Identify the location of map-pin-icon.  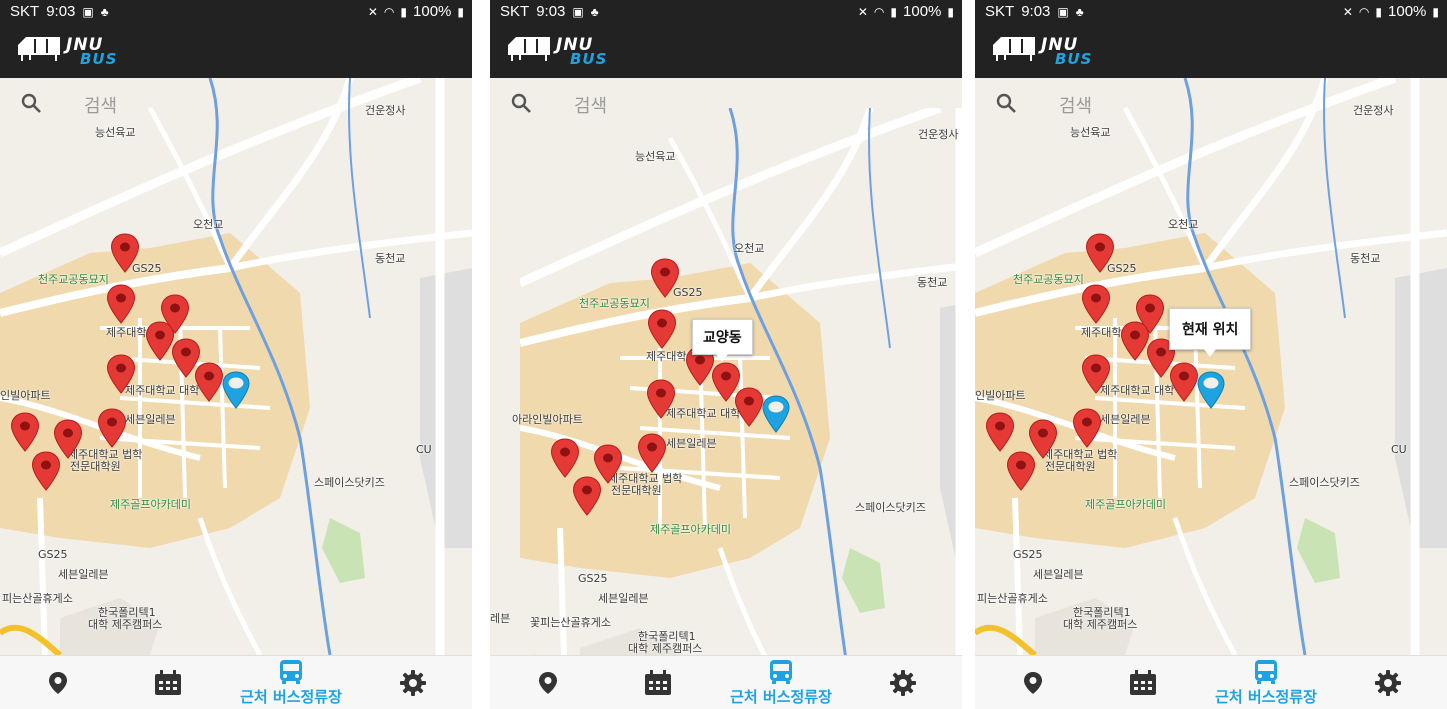
(58, 683).